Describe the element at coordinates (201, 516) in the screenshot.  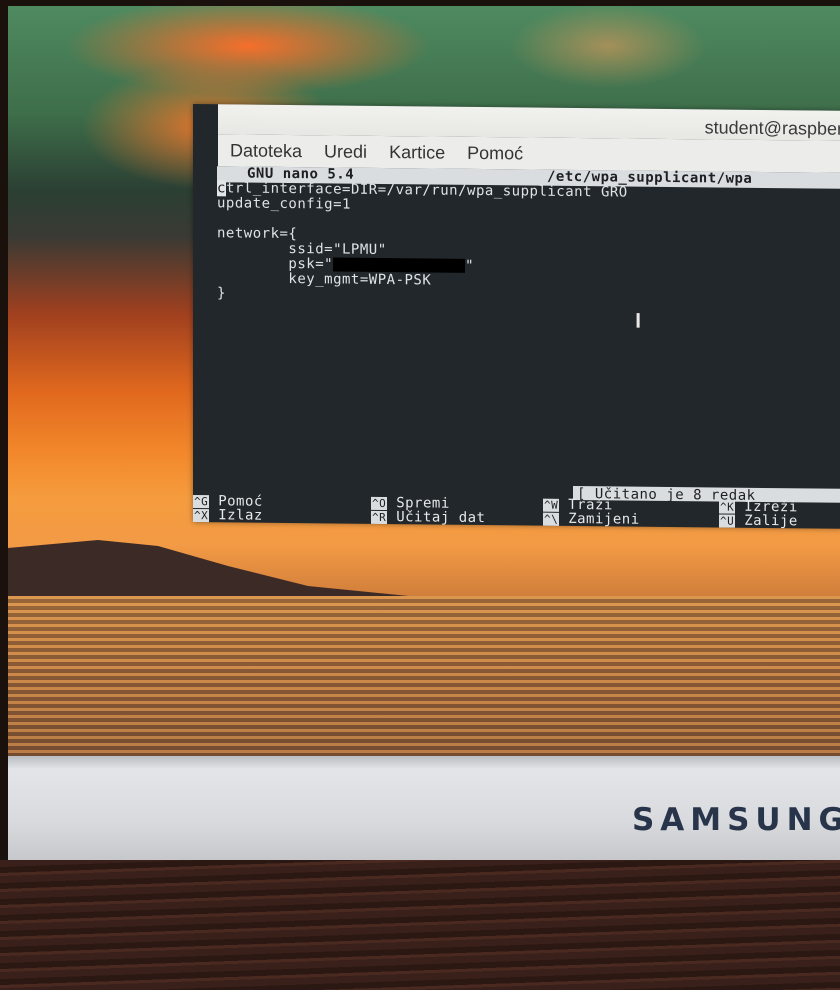
I see `shortcut-key: ^X` at that location.